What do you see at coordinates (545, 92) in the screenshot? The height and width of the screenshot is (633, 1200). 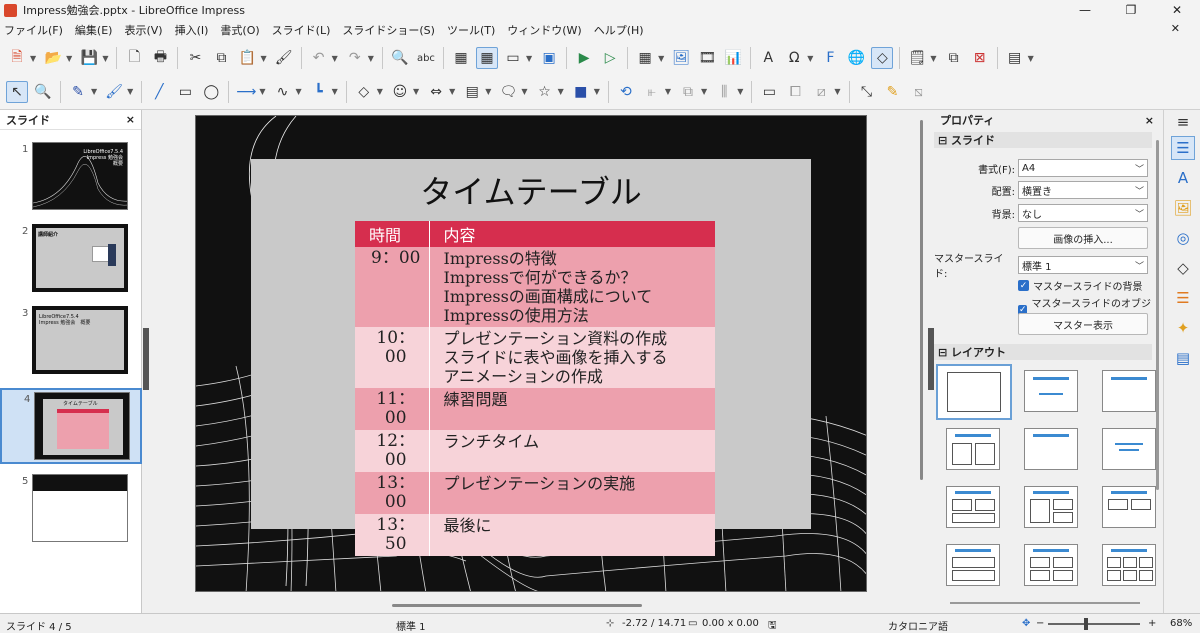 I see `stars-icon: ☆` at bounding box center [545, 92].